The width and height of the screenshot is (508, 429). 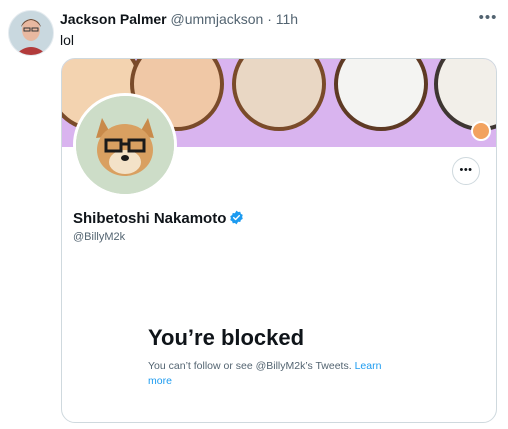 What do you see at coordinates (287, 19) in the screenshot?
I see `tweet-time: 11h` at bounding box center [287, 19].